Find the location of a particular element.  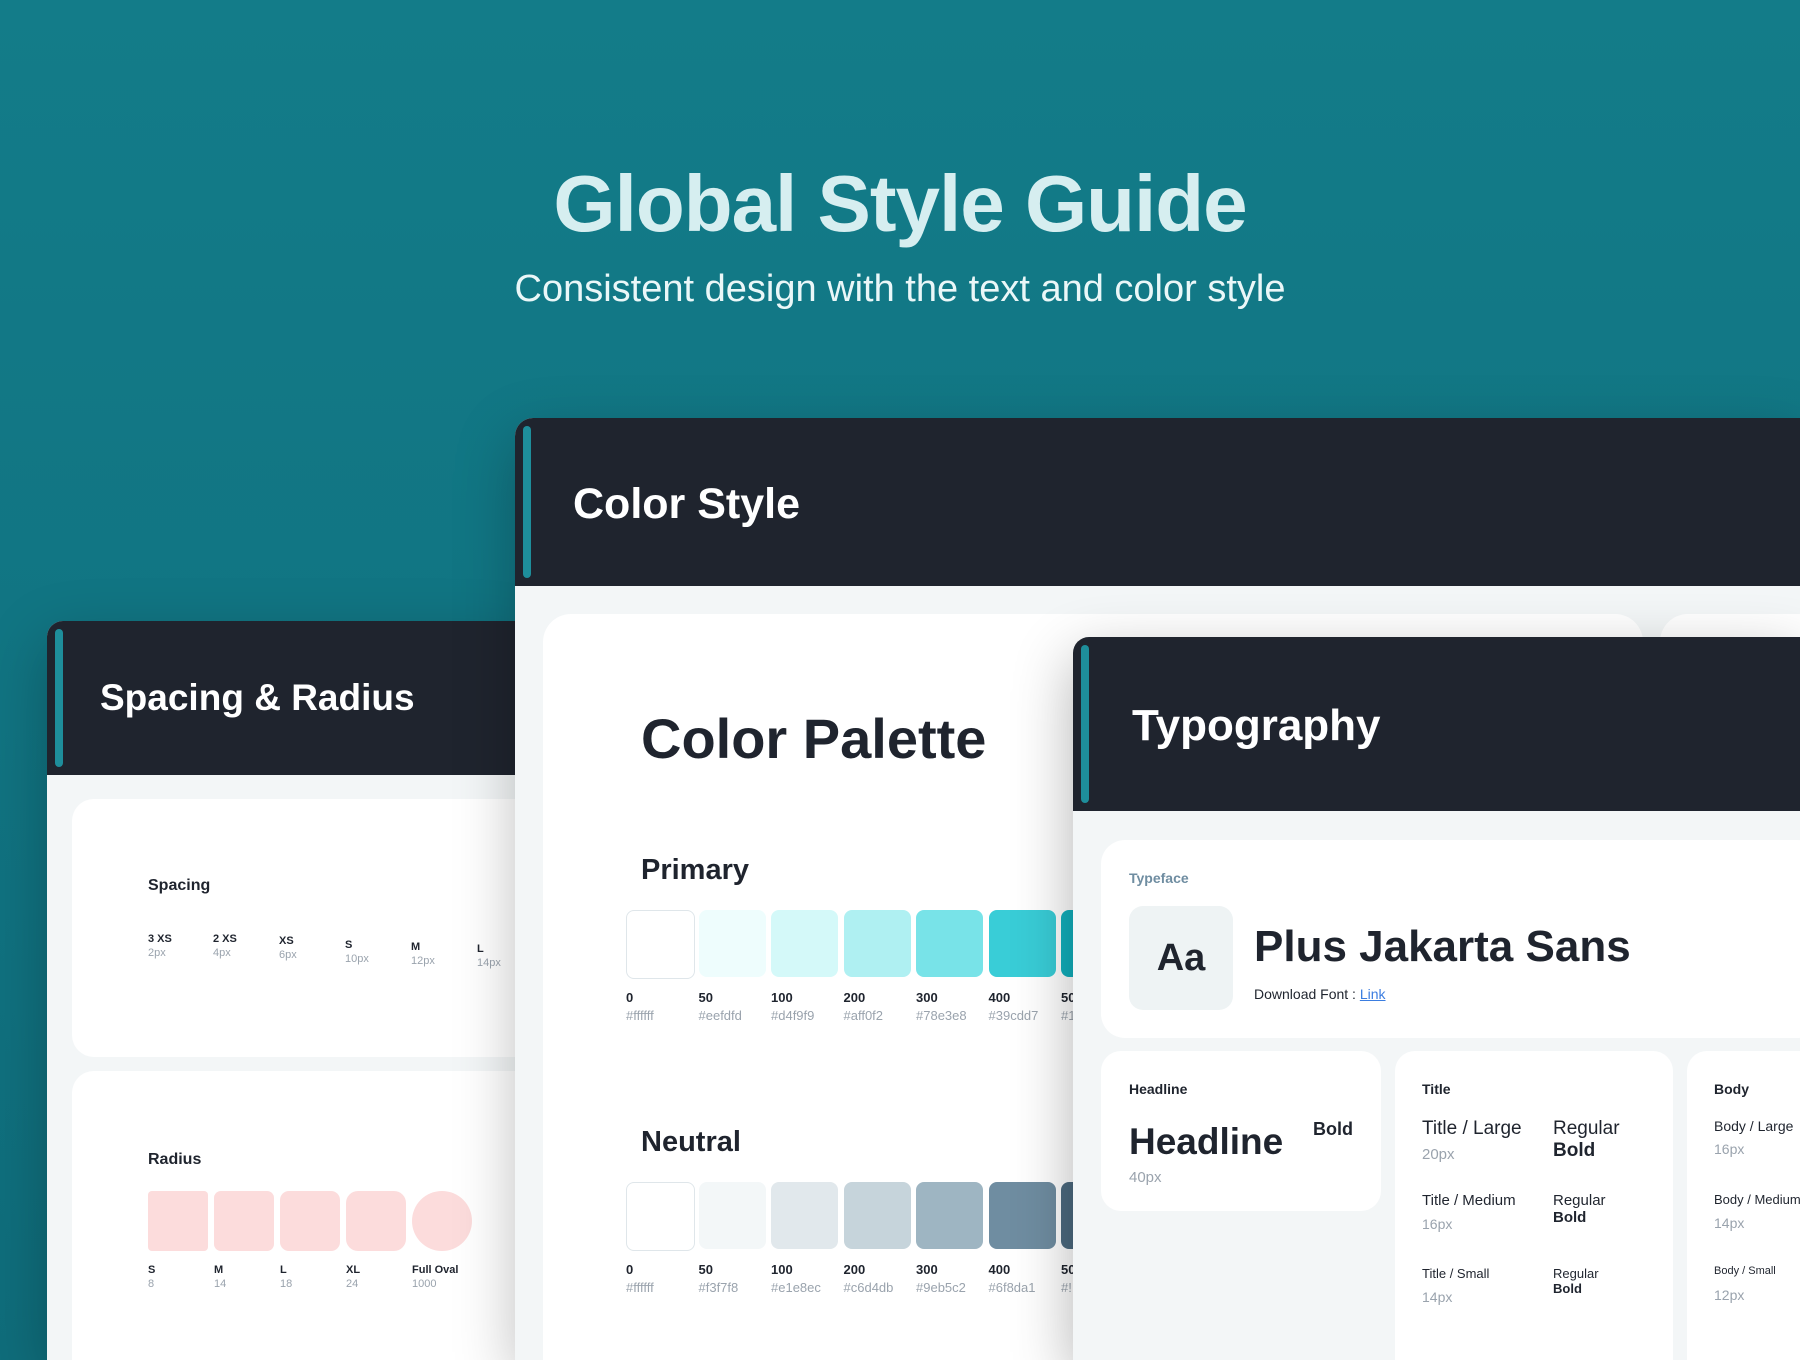

title-medium-name: Title / Medium is located at coordinates (1469, 1200).